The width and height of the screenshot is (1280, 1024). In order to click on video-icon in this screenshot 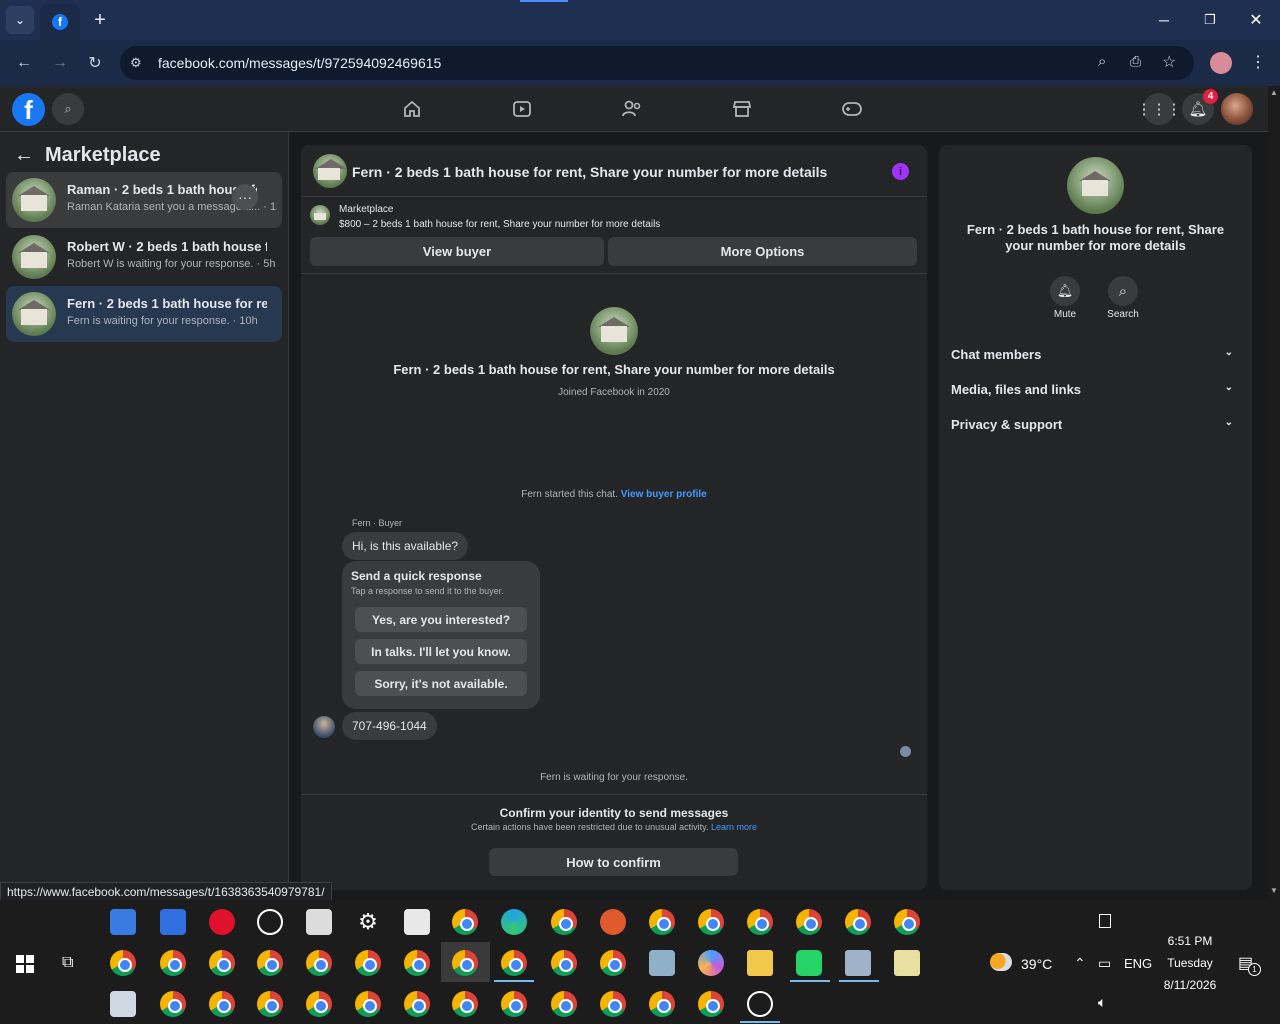, I will do `click(522, 109)`.